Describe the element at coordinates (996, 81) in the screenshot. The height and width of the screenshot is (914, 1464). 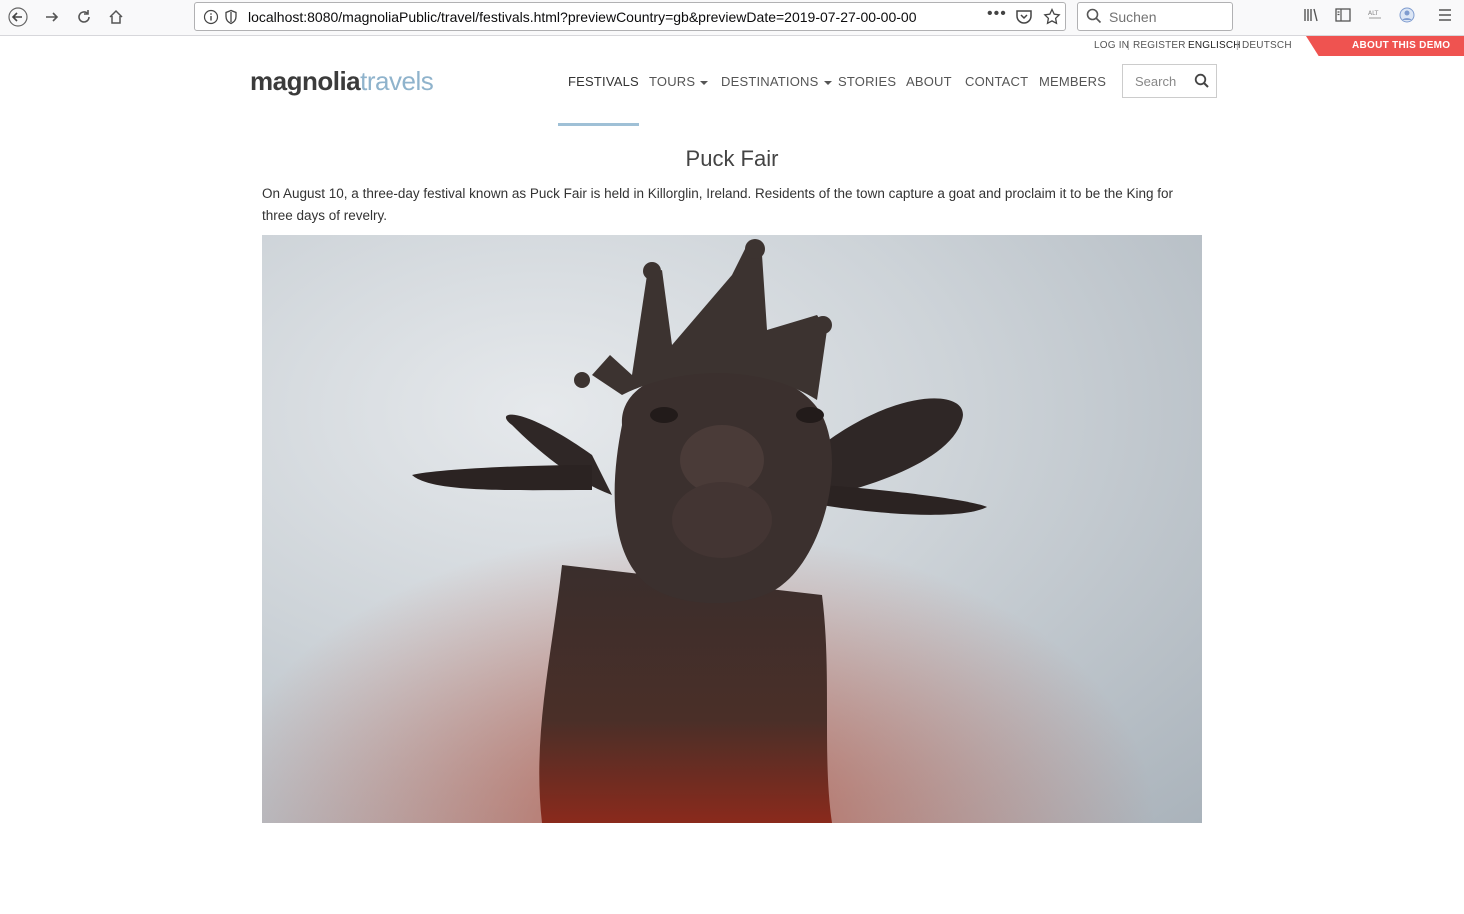
I see `nav-contact: CONTACT` at that location.